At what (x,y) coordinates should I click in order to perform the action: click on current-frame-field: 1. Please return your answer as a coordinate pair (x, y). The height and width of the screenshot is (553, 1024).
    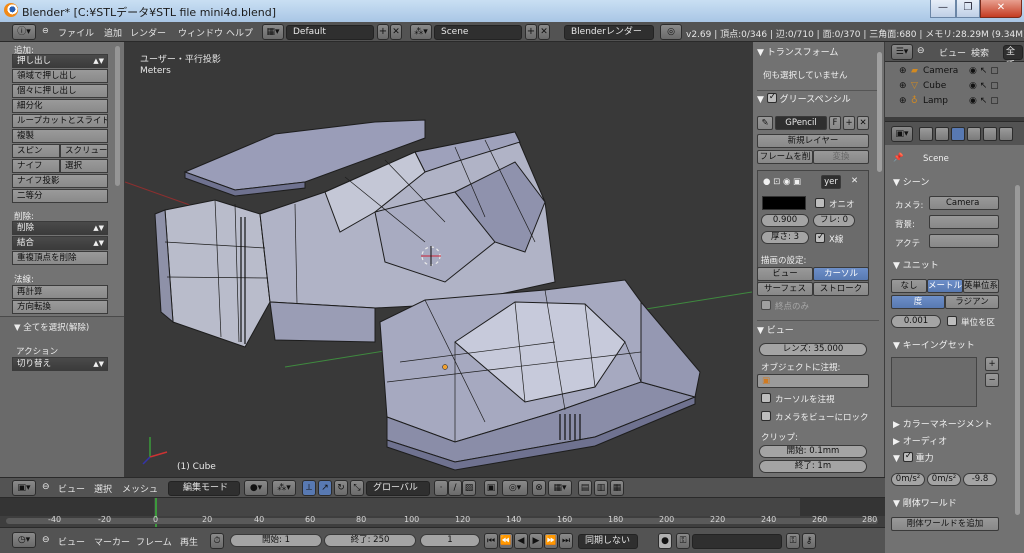
    Looking at the image, I should click on (450, 540).